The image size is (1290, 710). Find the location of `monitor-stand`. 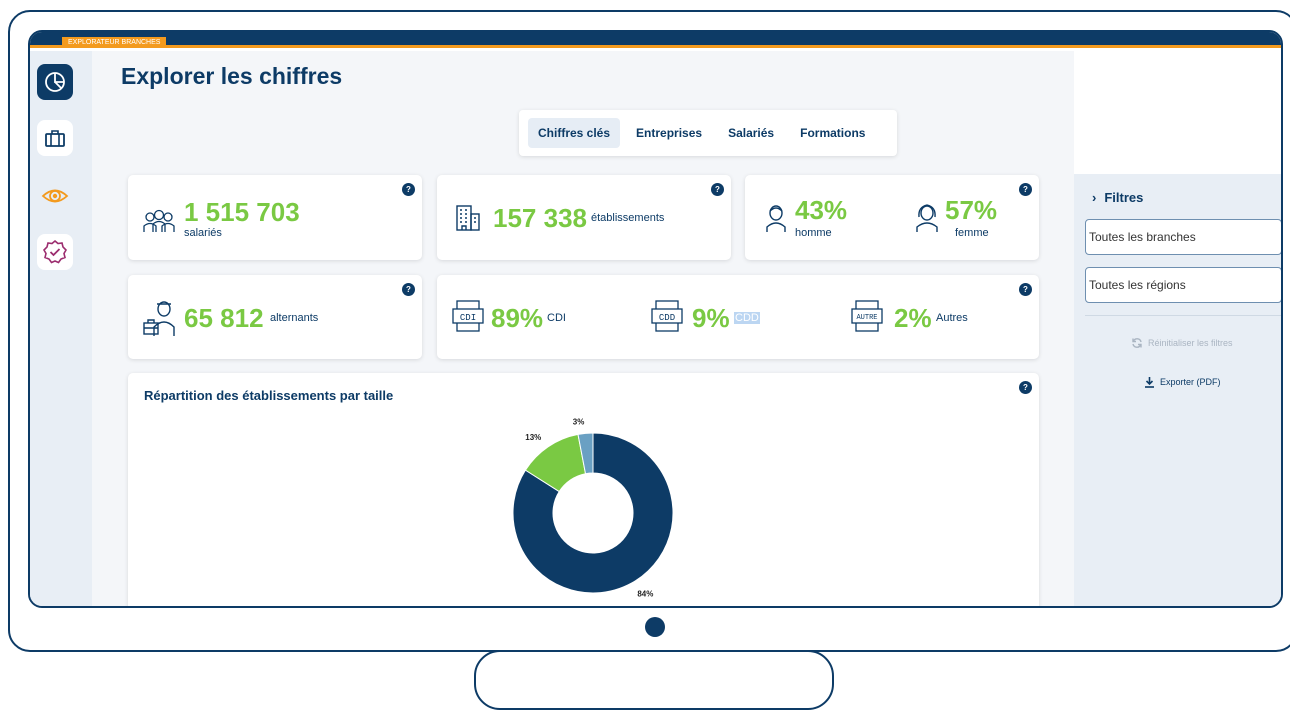

monitor-stand is located at coordinates (654, 680).